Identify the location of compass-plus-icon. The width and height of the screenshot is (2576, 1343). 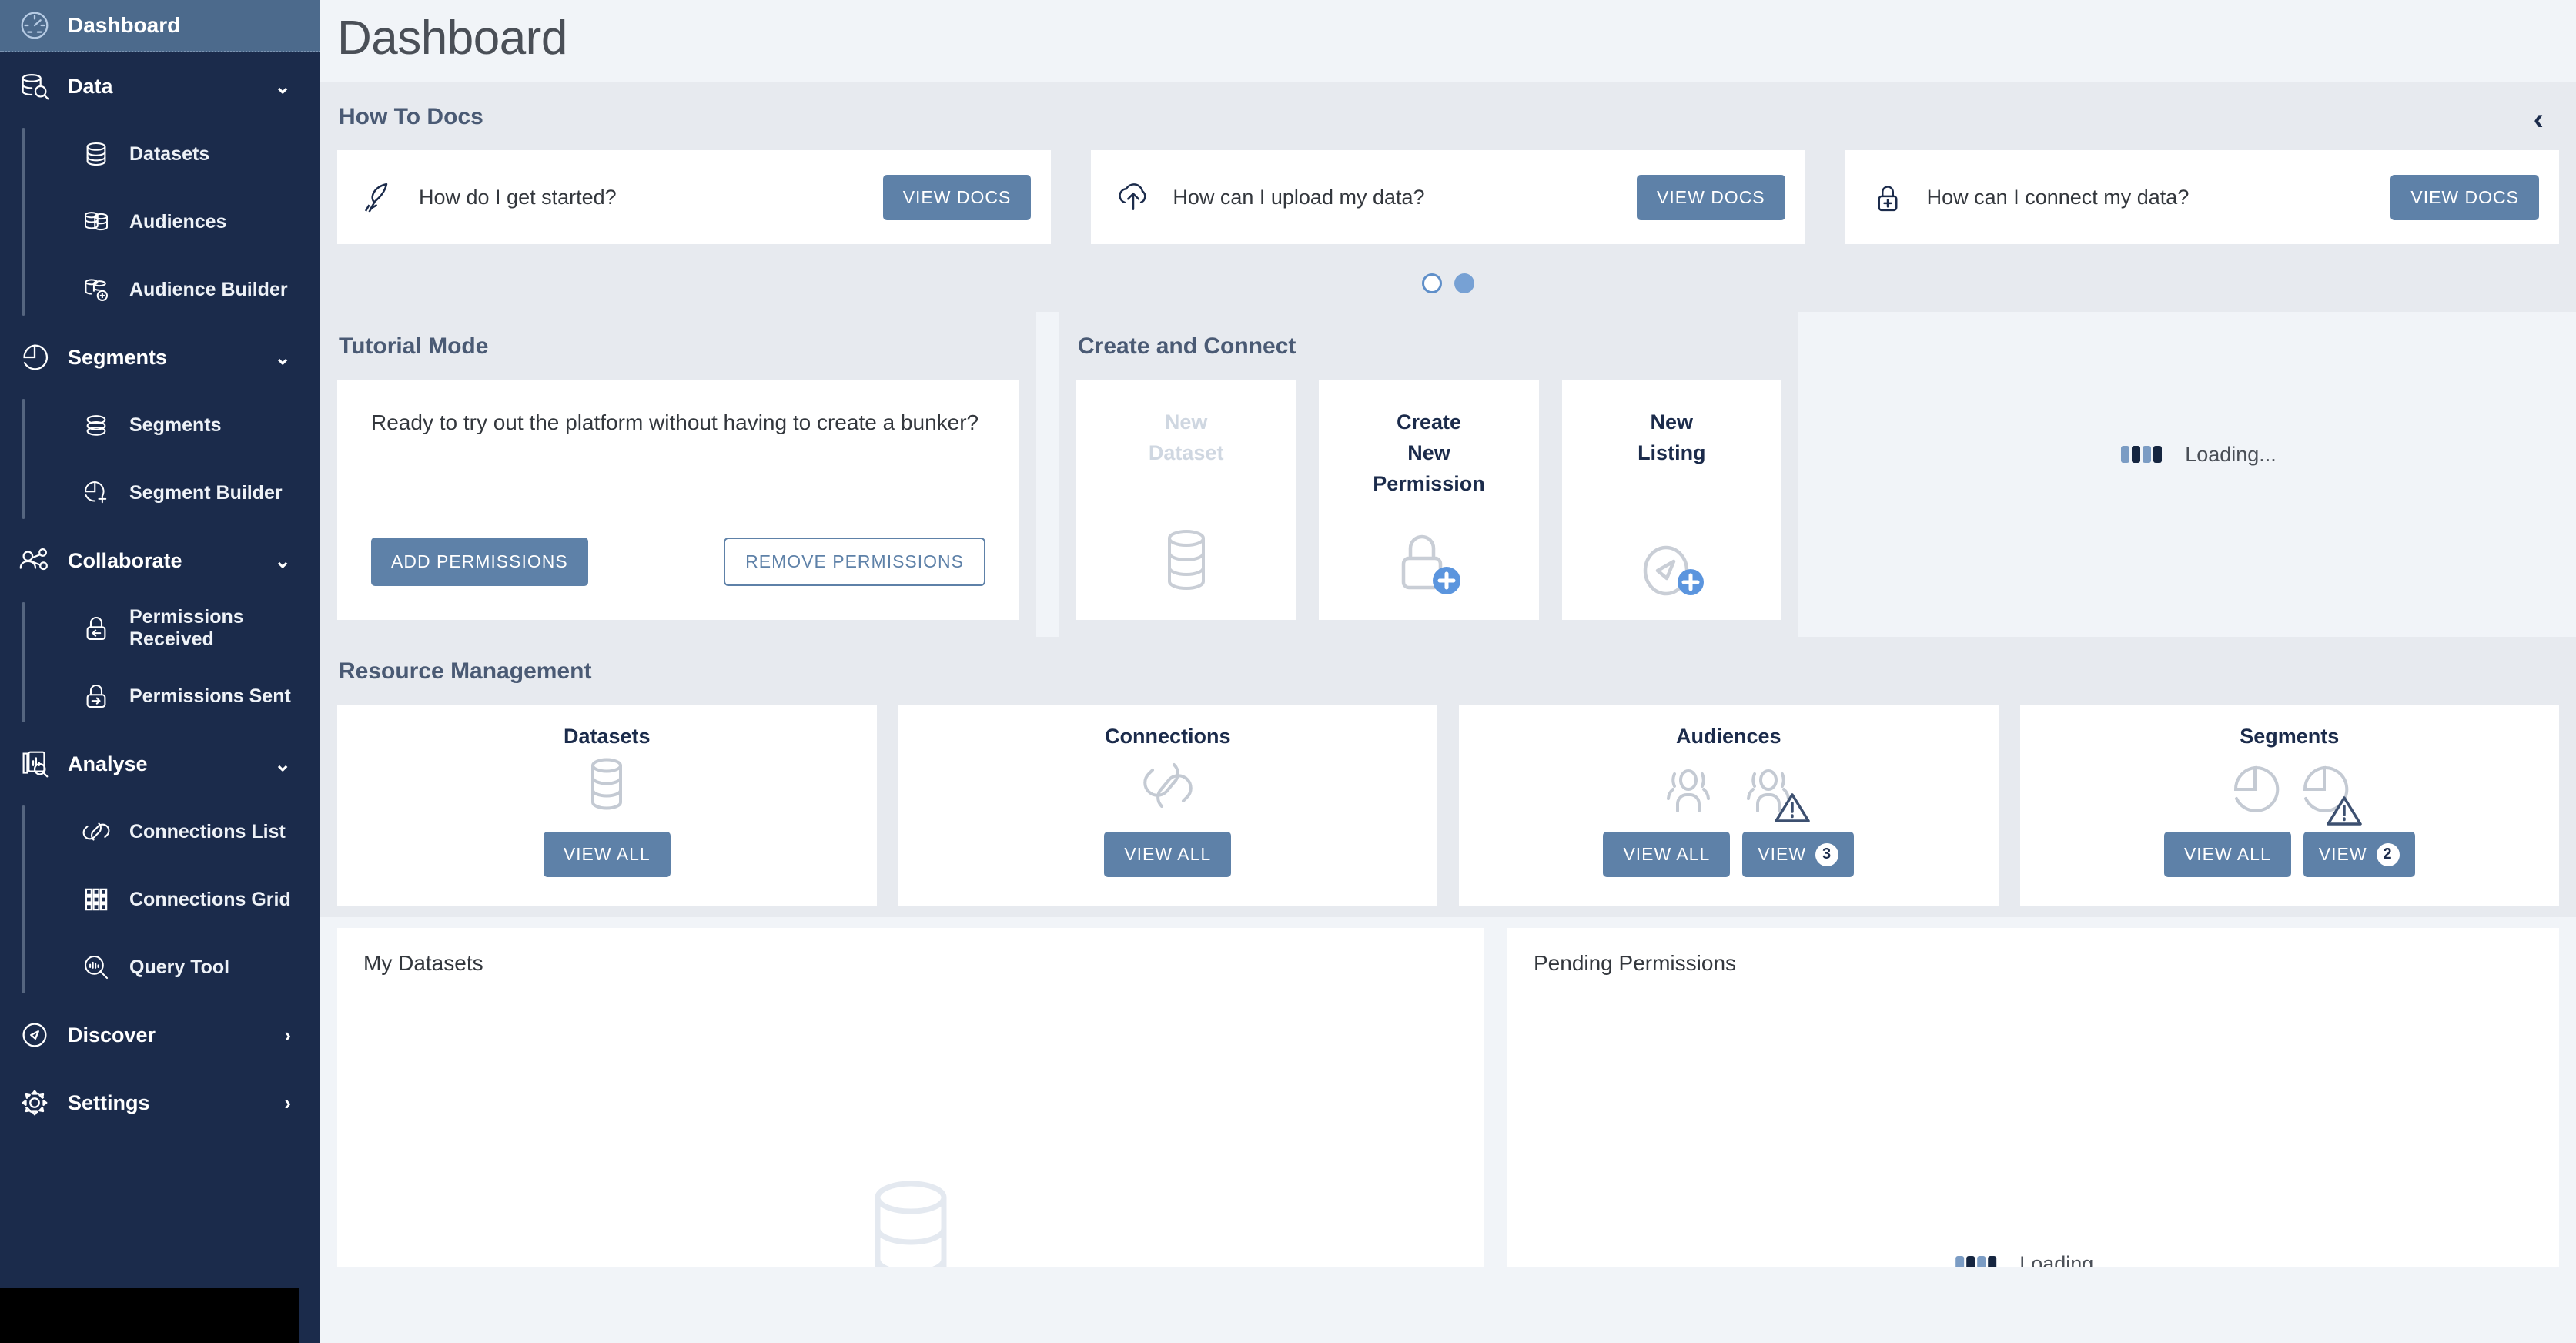
(1671, 561).